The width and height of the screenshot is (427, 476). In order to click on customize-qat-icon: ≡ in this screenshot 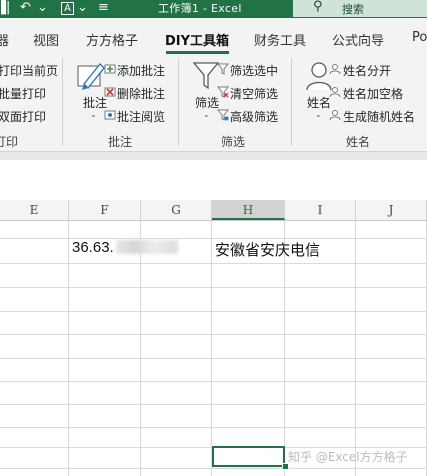, I will do `click(103, 8)`.